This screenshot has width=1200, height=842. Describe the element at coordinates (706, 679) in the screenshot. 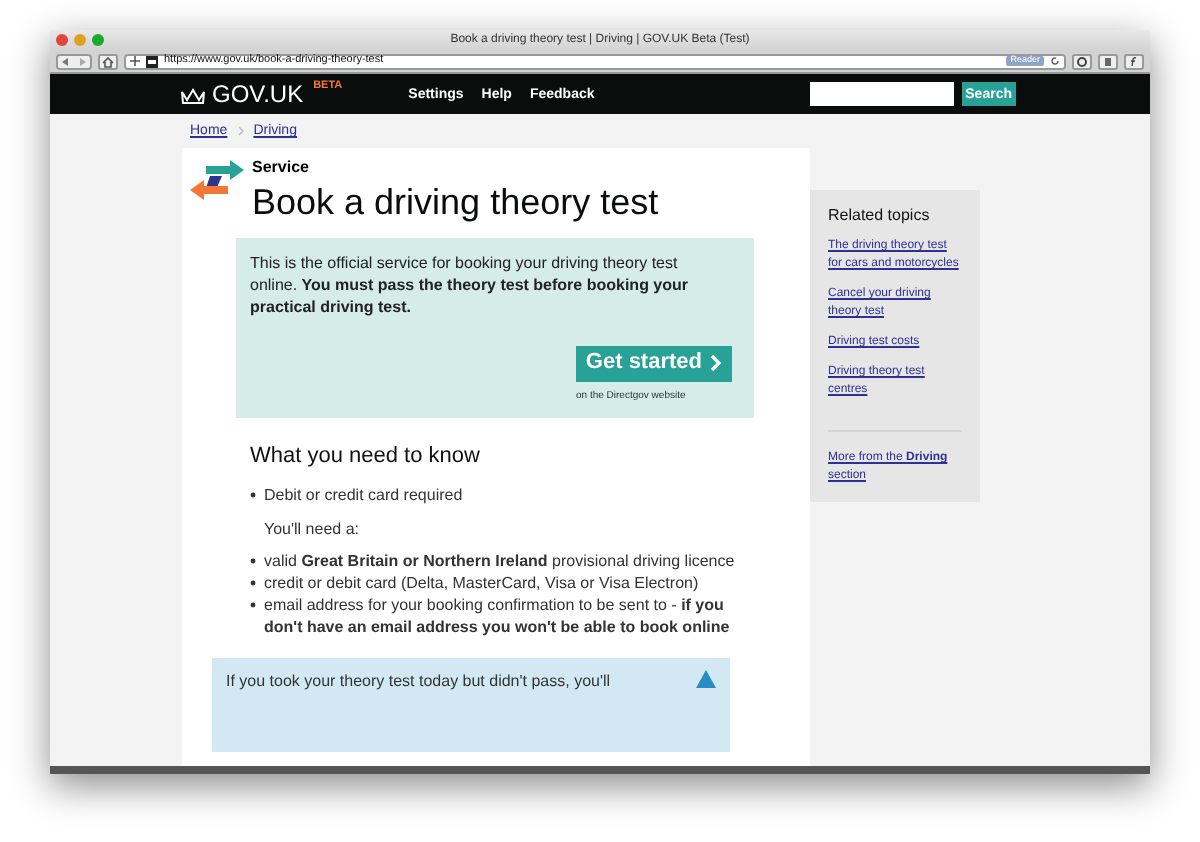

I see `warning-icon` at that location.